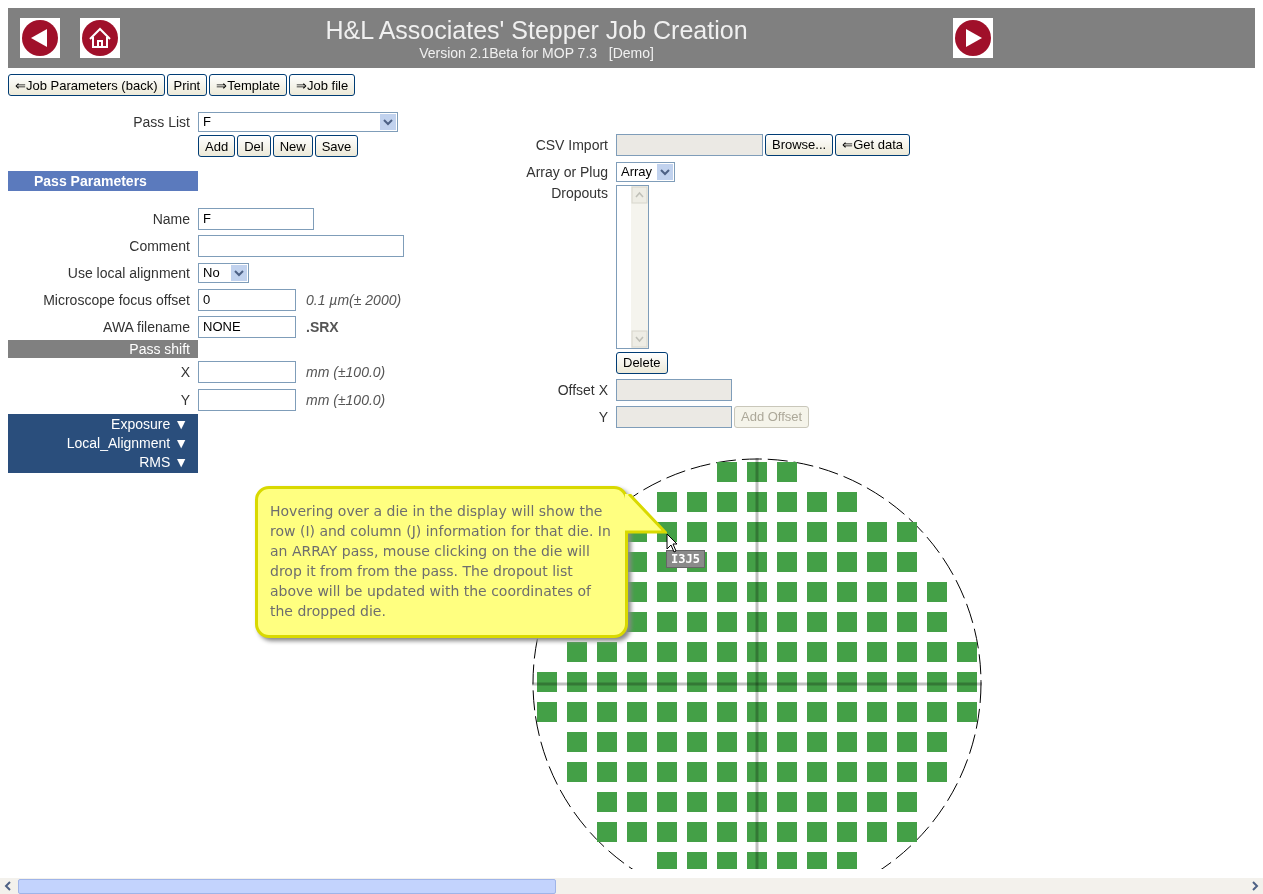 This screenshot has width=1263, height=894. Describe the element at coordinates (322, 326) in the screenshot. I see `file-extension: .SRX` at that location.